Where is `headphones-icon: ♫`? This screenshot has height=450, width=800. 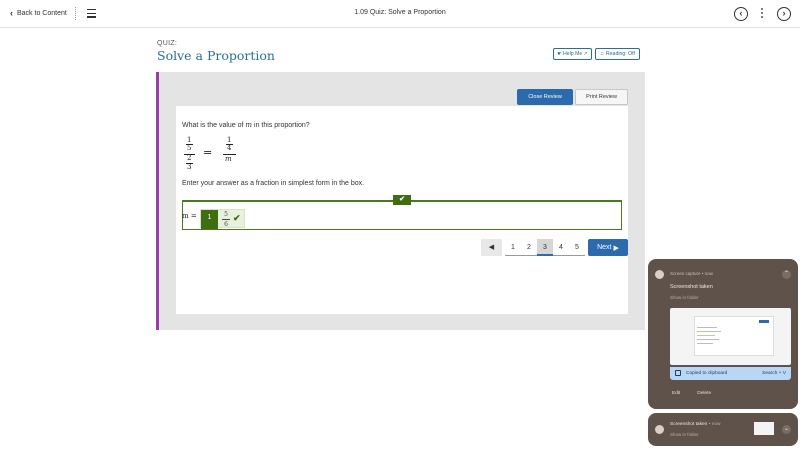 headphones-icon: ♫ is located at coordinates (602, 54).